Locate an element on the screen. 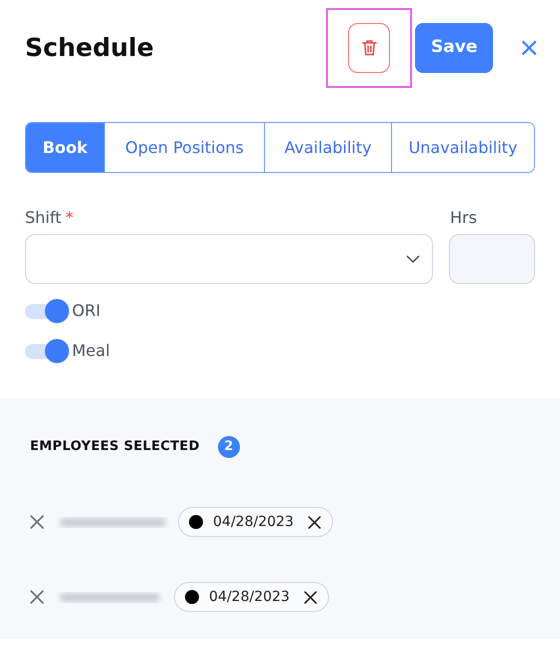  tab: Book is located at coordinates (65, 147).